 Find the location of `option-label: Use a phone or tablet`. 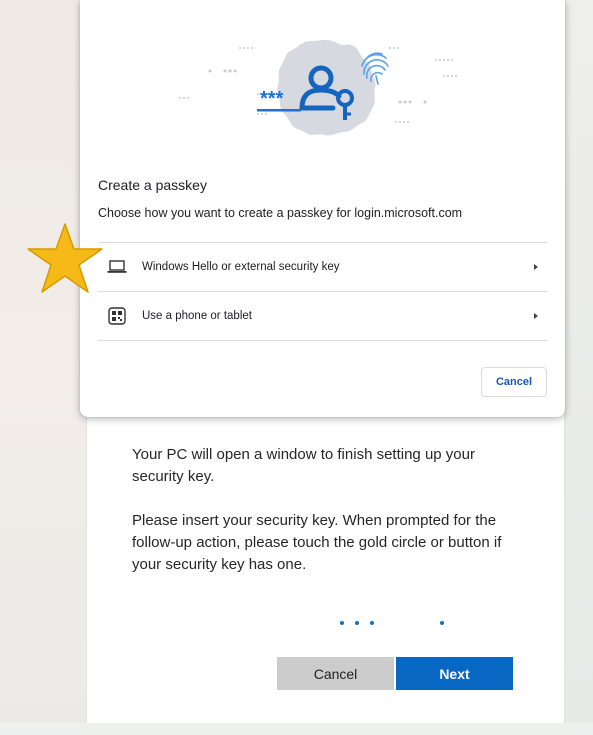

option-label: Use a phone or tablet is located at coordinates (197, 316).